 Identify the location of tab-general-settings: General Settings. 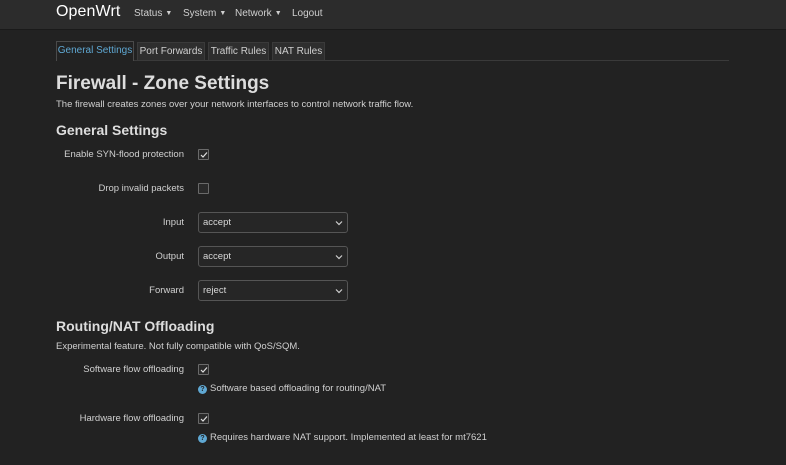
(95, 51).